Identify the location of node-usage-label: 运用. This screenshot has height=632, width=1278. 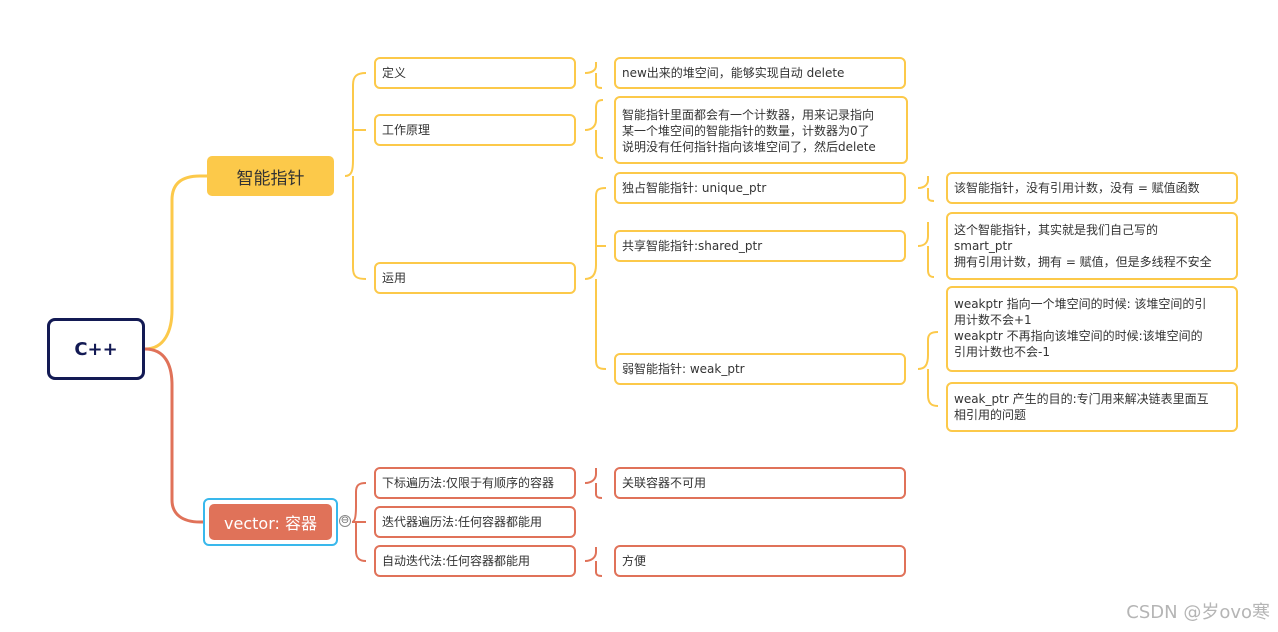
(394, 278).